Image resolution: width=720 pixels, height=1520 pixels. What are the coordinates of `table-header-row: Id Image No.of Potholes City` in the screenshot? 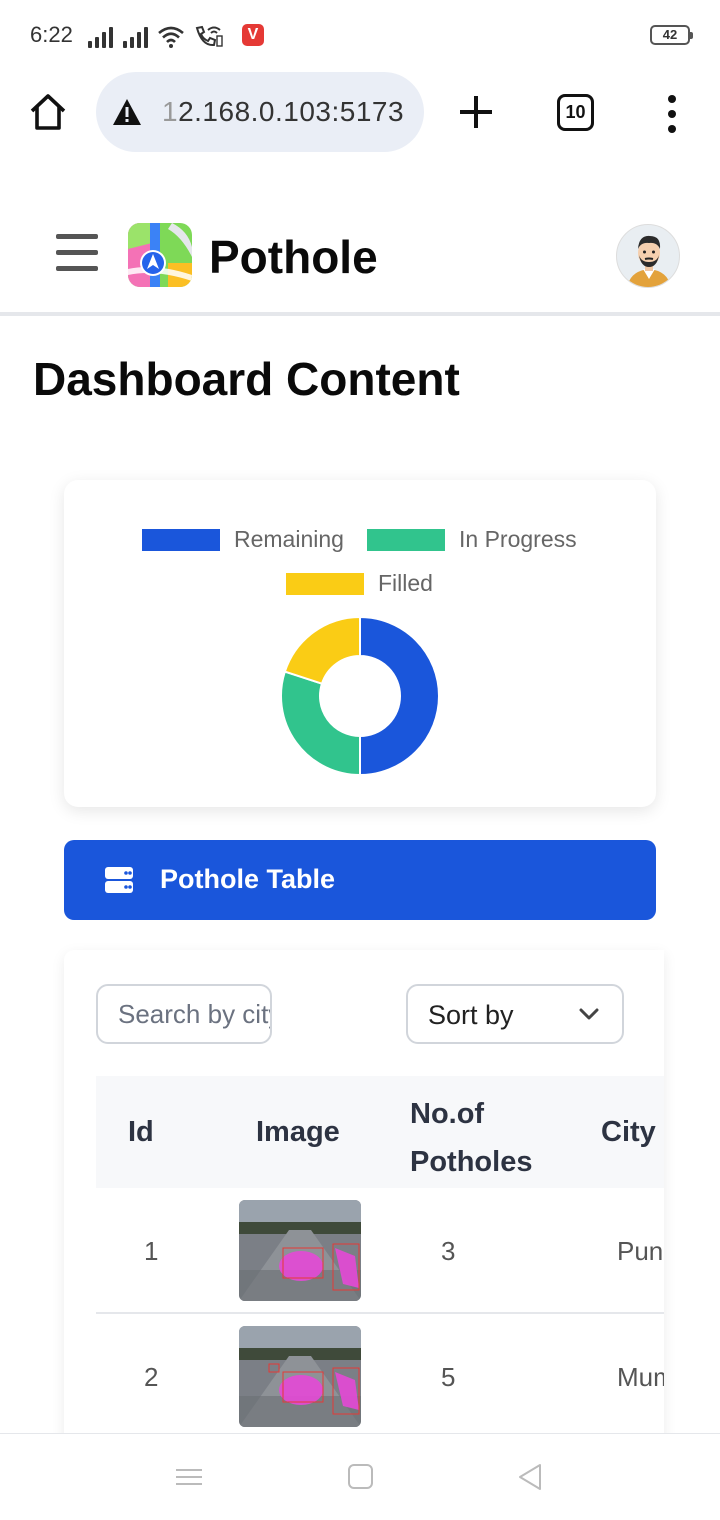 It's located at (380, 1132).